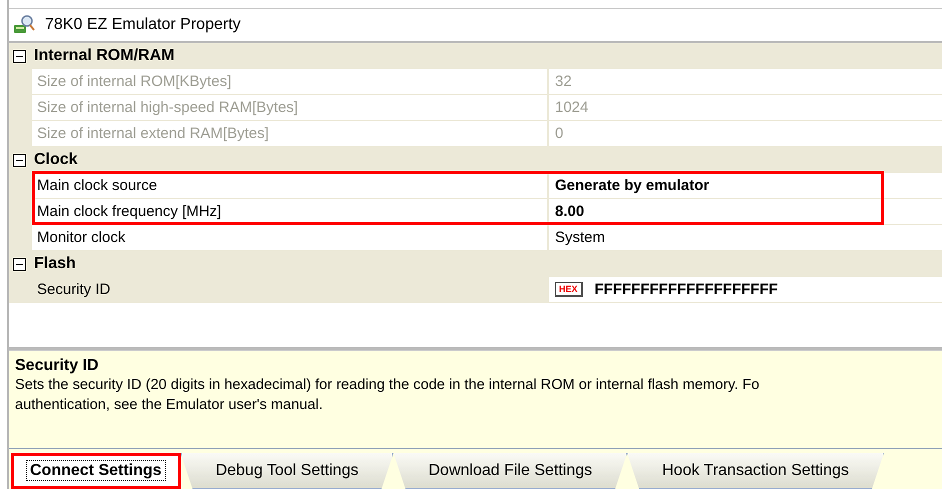  Describe the element at coordinates (745, 185) in the screenshot. I see `property-value: Generate by emulator` at that location.